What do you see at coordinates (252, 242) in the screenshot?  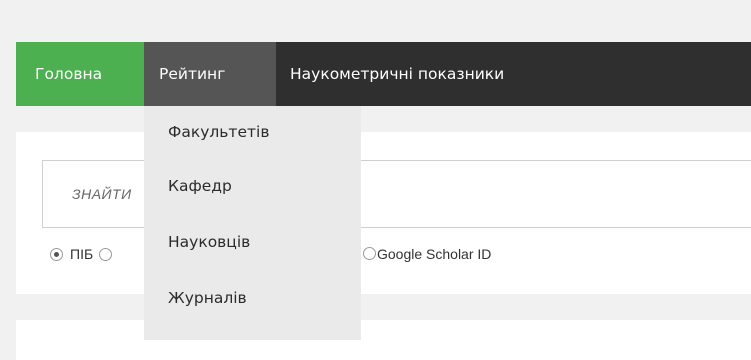 I see `dropdown-item-scientists: Науковців` at bounding box center [252, 242].